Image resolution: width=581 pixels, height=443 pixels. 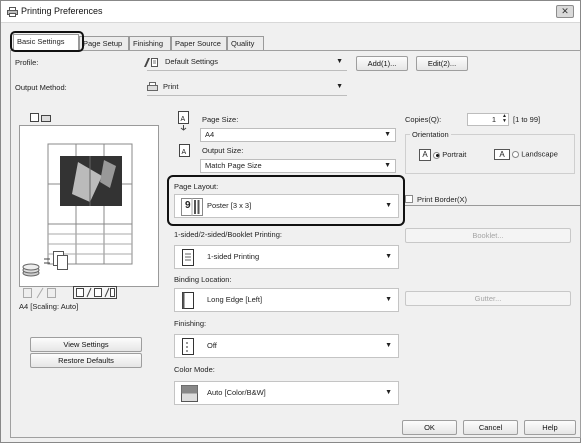 What do you see at coordinates (502, 154) in the screenshot?
I see `landscape-icon: A` at bounding box center [502, 154].